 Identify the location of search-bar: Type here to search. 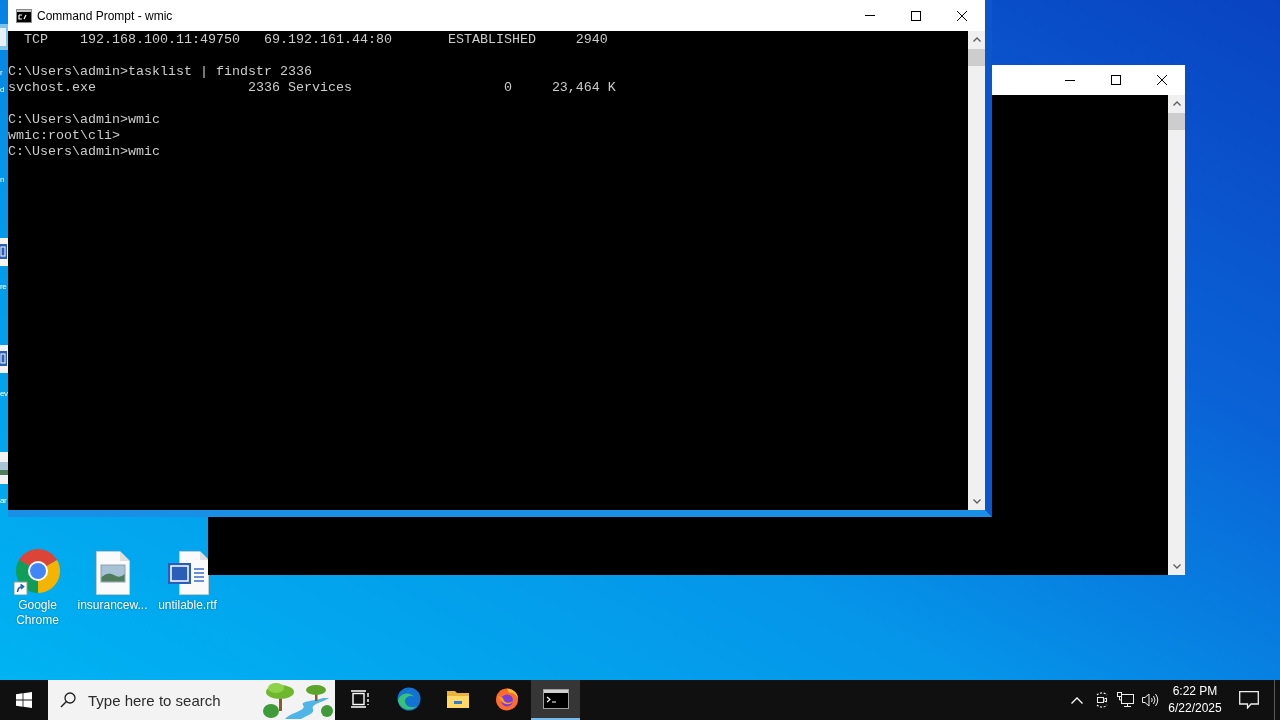
(191, 700).